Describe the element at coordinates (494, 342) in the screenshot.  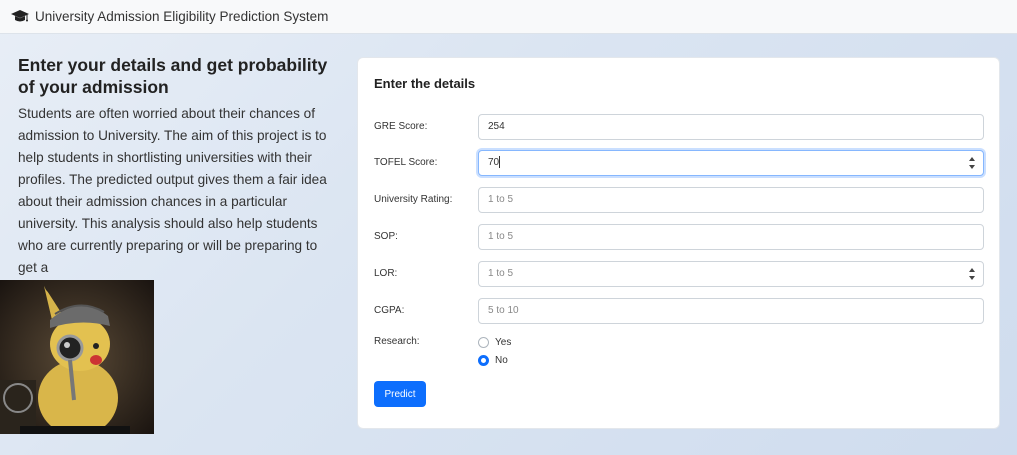
I see `research-option-yes: Yes` at that location.